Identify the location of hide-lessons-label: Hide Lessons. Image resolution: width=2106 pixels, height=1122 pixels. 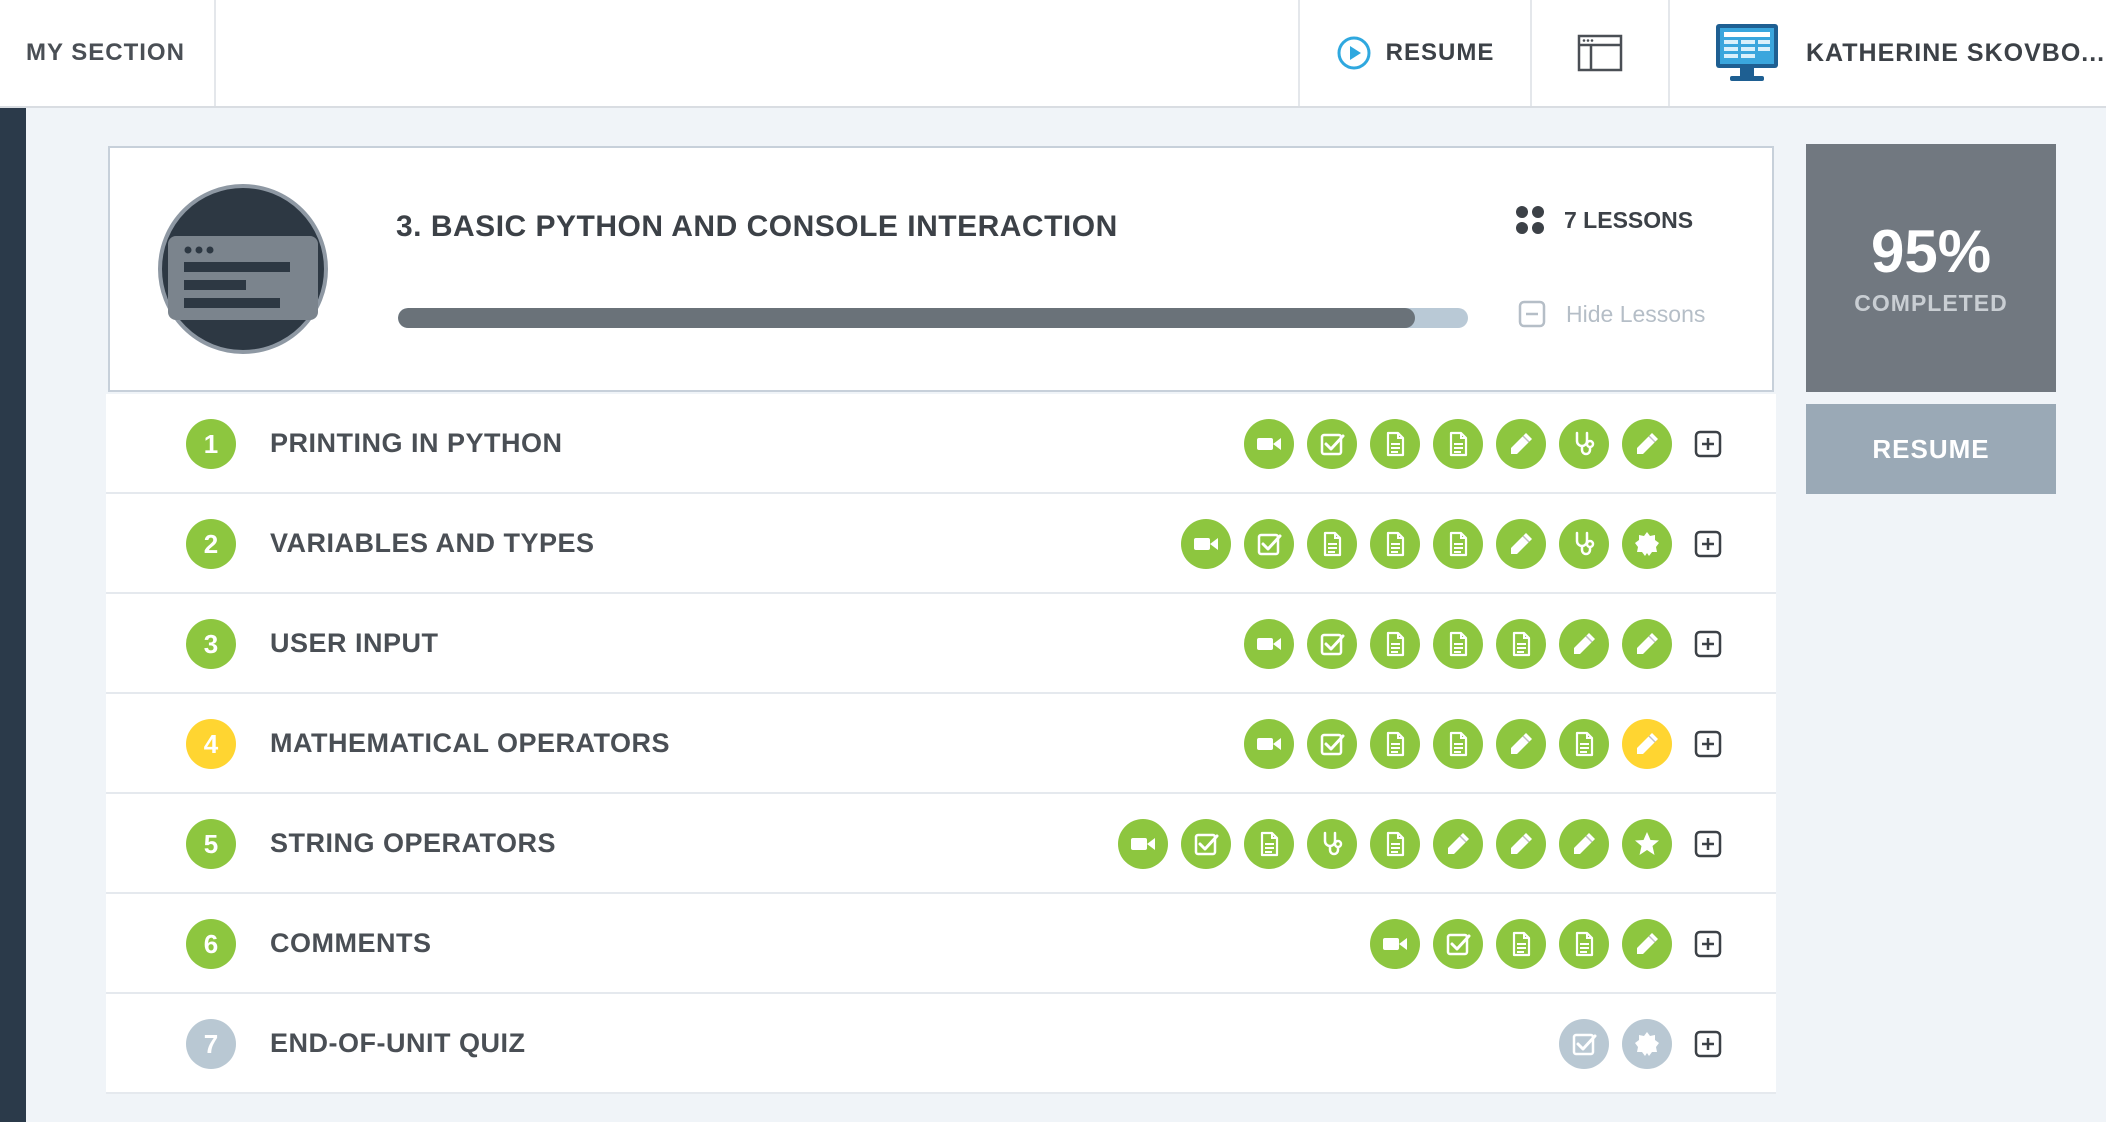
(1636, 313).